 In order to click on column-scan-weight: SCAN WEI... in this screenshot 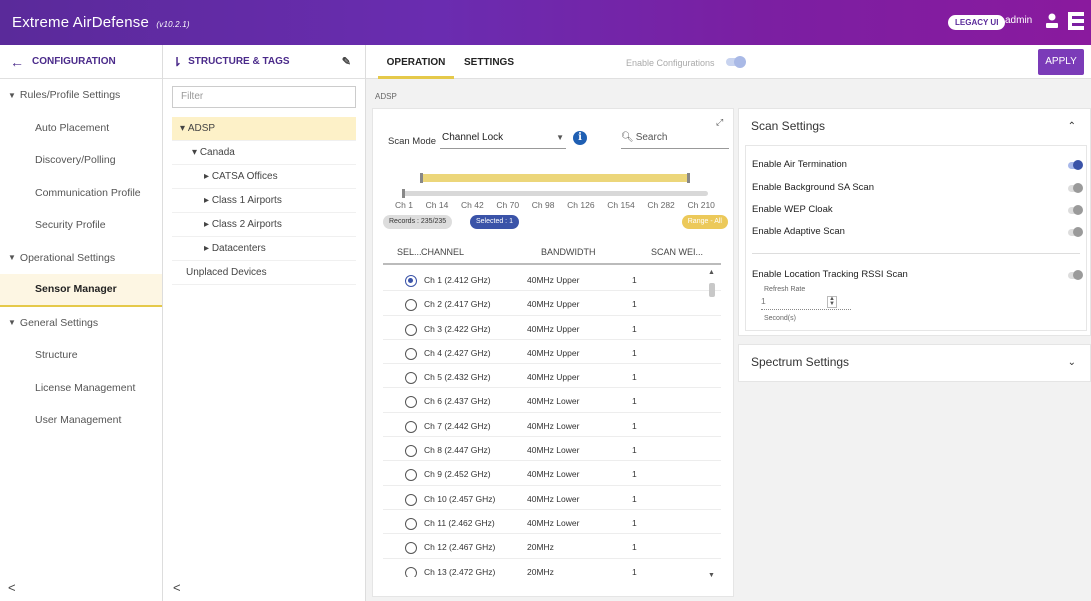, I will do `click(677, 252)`.